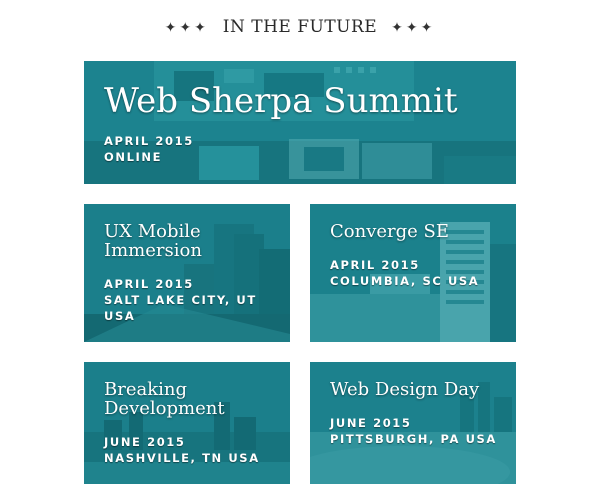 The height and width of the screenshot is (502, 600). I want to click on event-location: ONLINE, so click(133, 157).